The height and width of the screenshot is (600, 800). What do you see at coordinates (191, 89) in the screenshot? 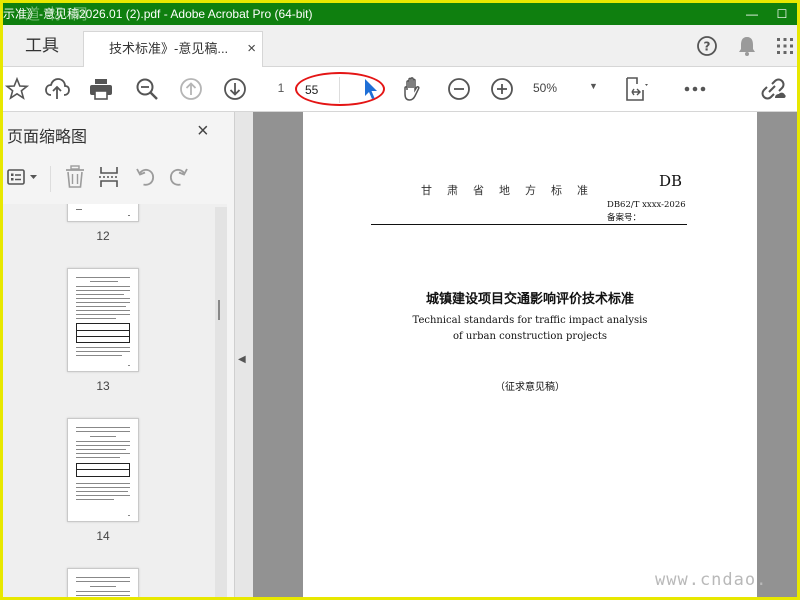
I see `previous-page-icon` at bounding box center [191, 89].